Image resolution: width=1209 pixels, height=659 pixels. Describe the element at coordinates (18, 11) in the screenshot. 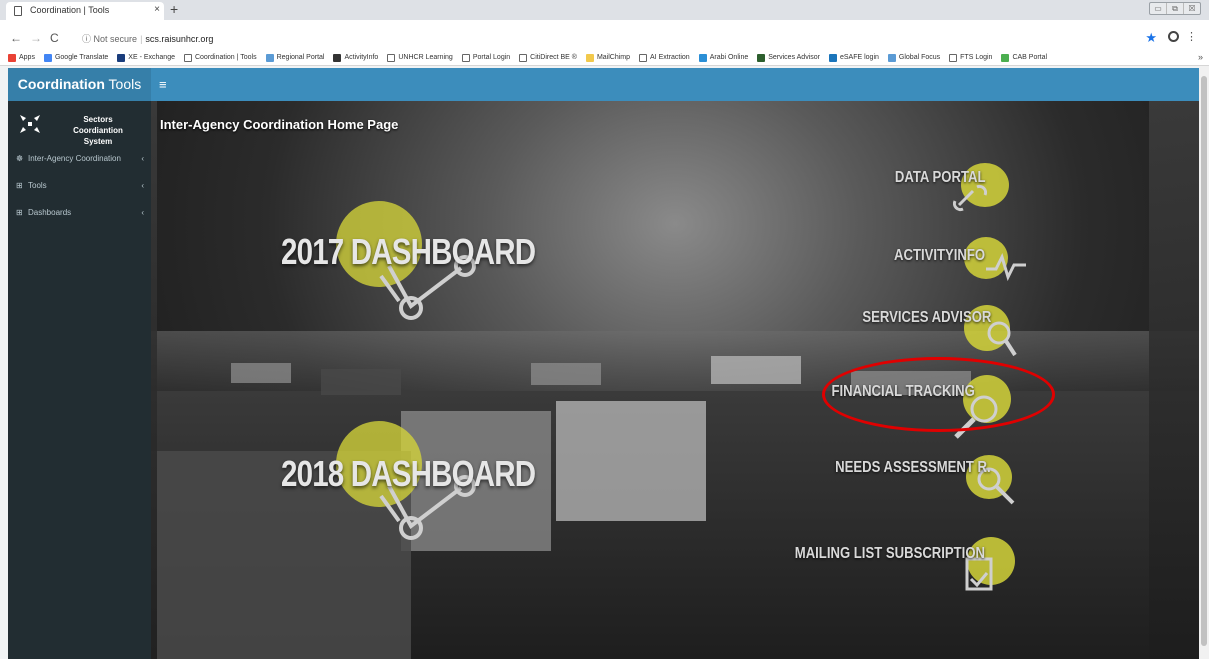

I see `page-icon` at that location.